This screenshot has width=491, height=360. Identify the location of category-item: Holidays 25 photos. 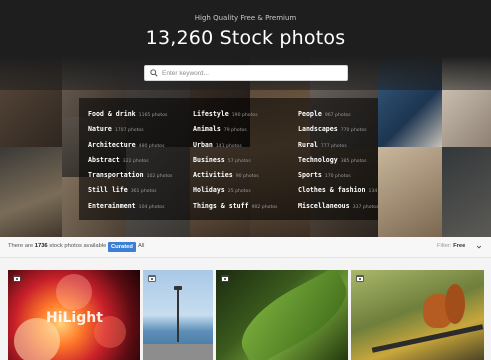
(243, 187).